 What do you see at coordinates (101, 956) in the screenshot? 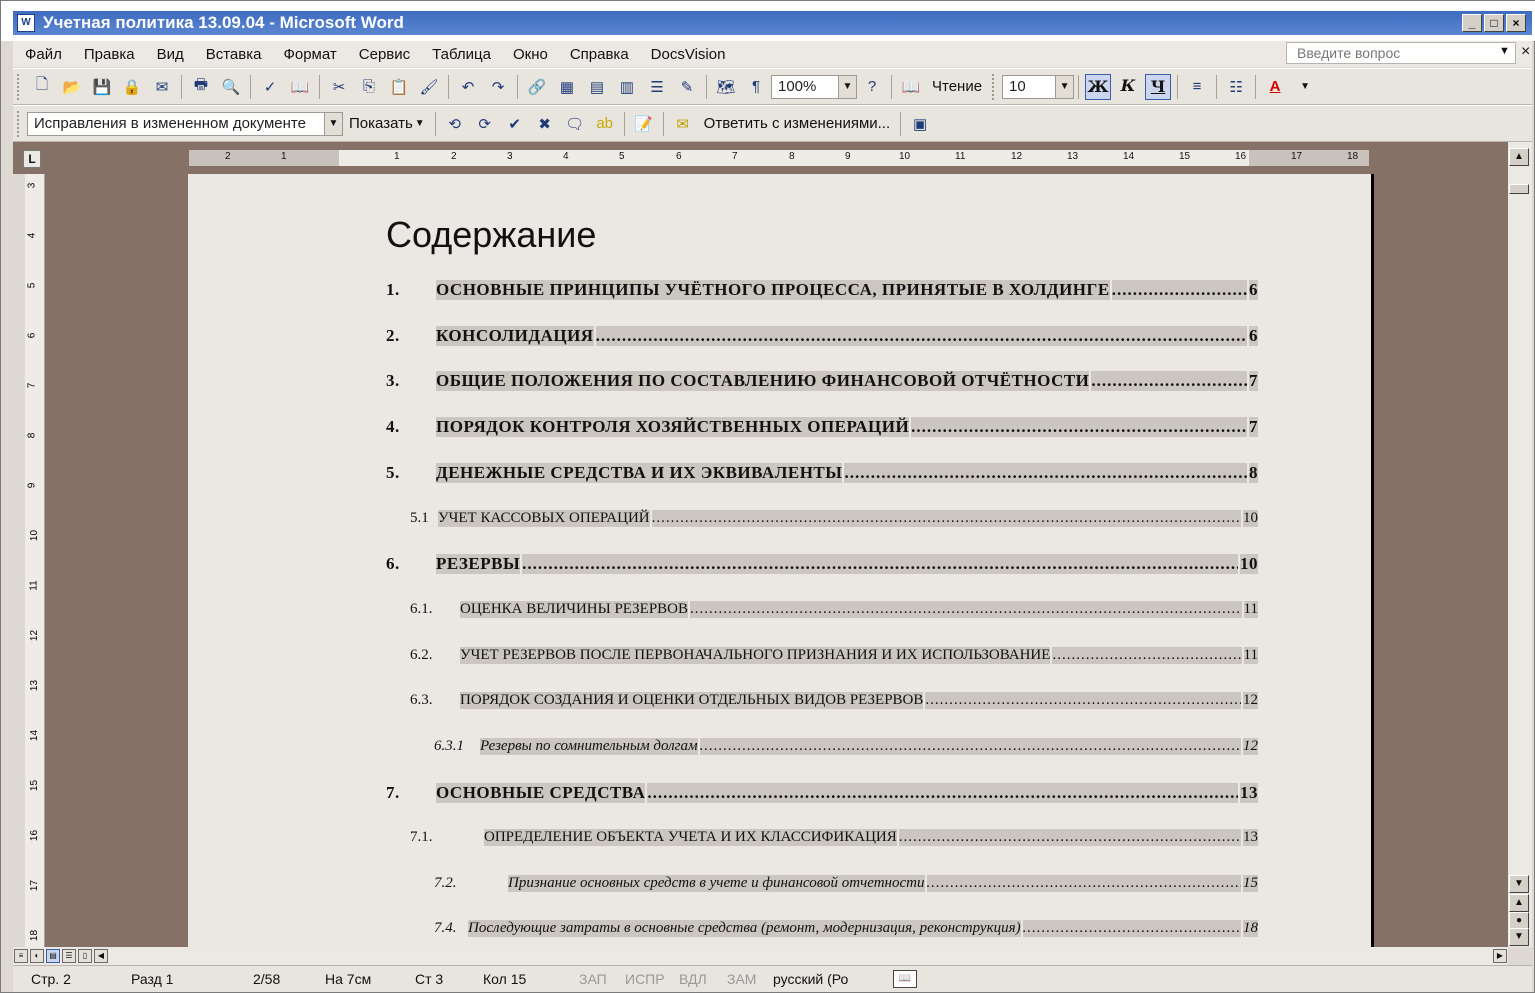
I see `scroll-left-button: ◀` at bounding box center [101, 956].